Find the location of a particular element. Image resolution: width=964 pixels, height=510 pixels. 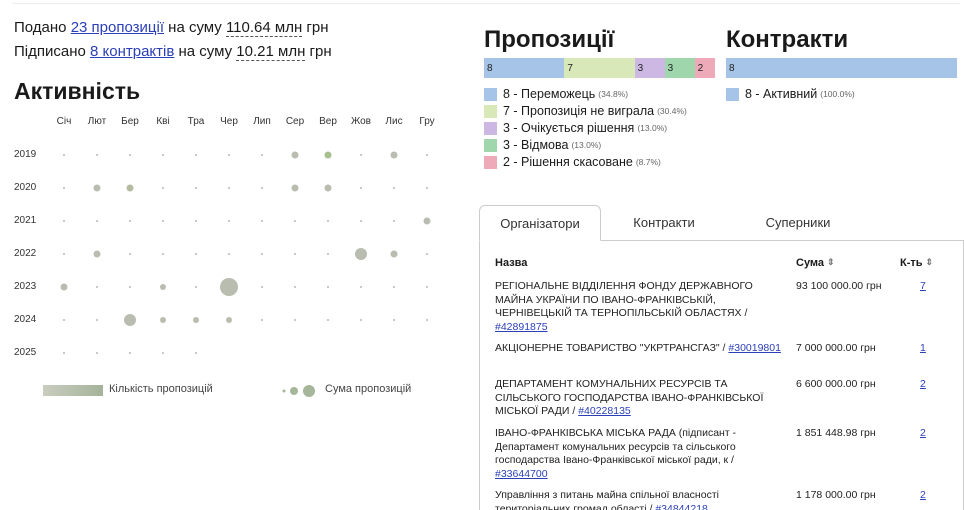

proposals-link: 23 пропозиції is located at coordinates (117, 27).